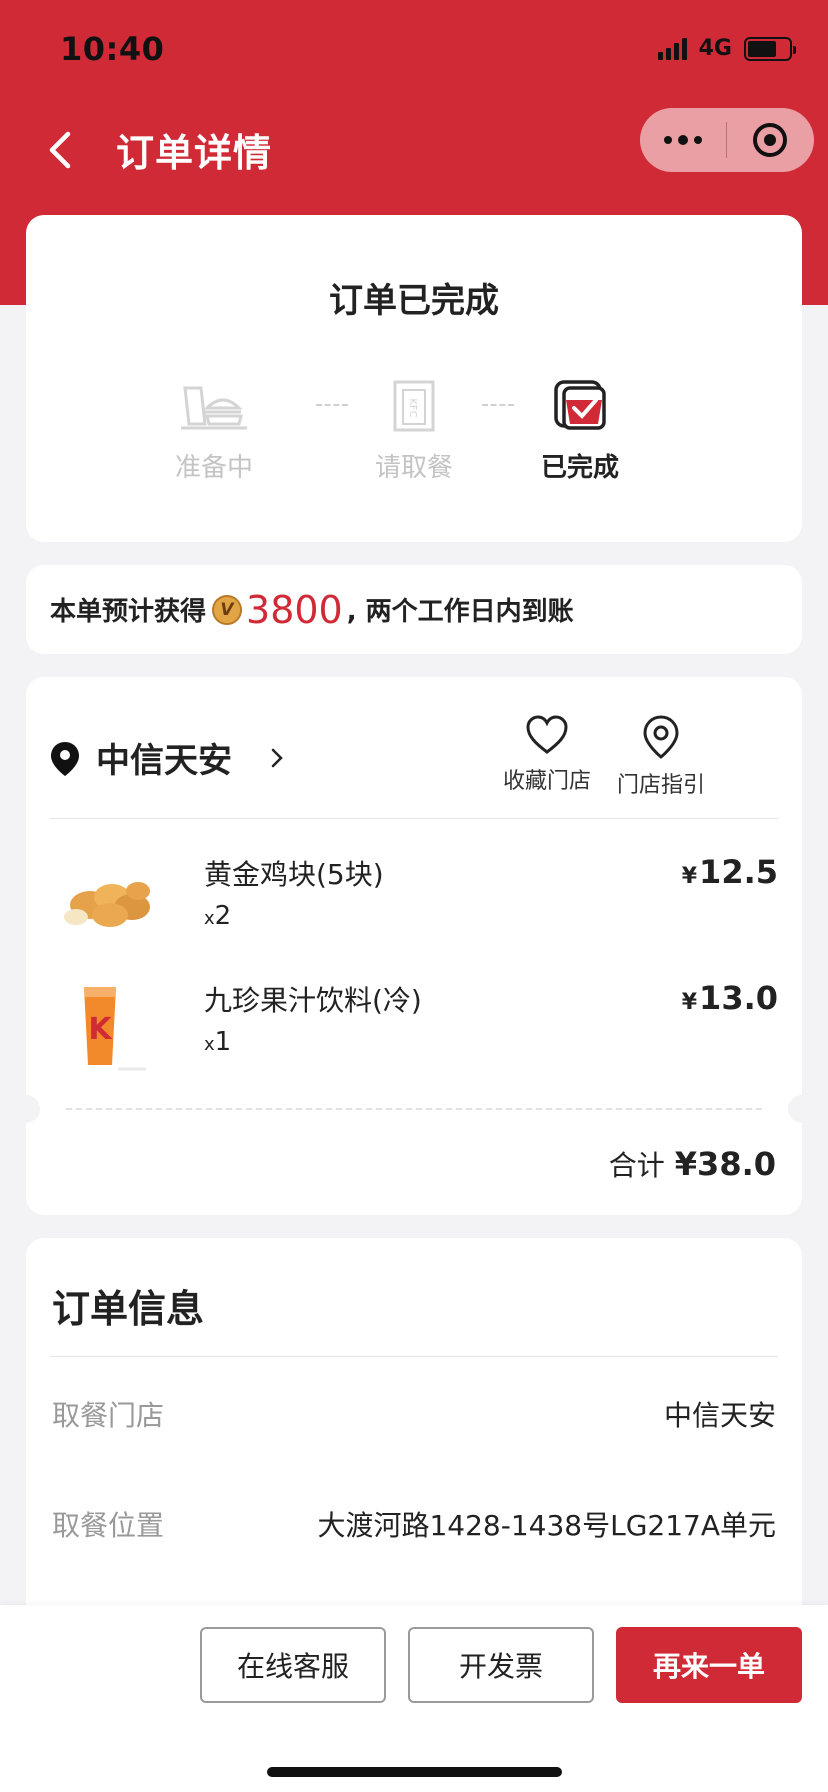 The height and width of the screenshot is (1792, 828). I want to click on info-key: 取餐位置, so click(108, 1525).